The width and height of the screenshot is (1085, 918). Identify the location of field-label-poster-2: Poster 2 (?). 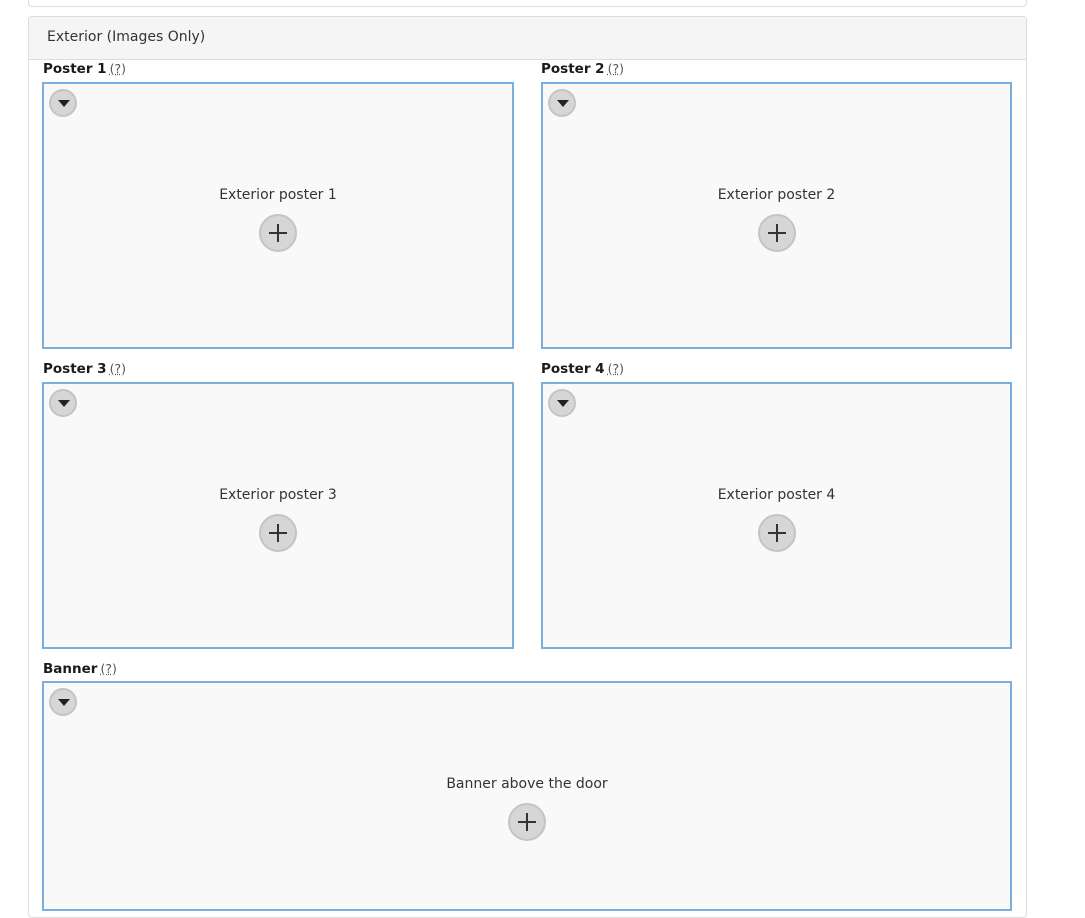
(582, 69).